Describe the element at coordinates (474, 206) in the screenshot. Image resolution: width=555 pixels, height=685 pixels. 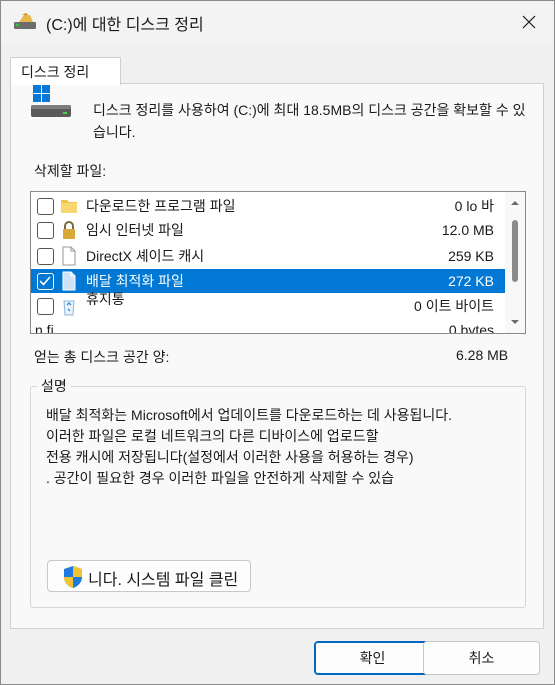
I see `item-size: 0 lo 바` at that location.